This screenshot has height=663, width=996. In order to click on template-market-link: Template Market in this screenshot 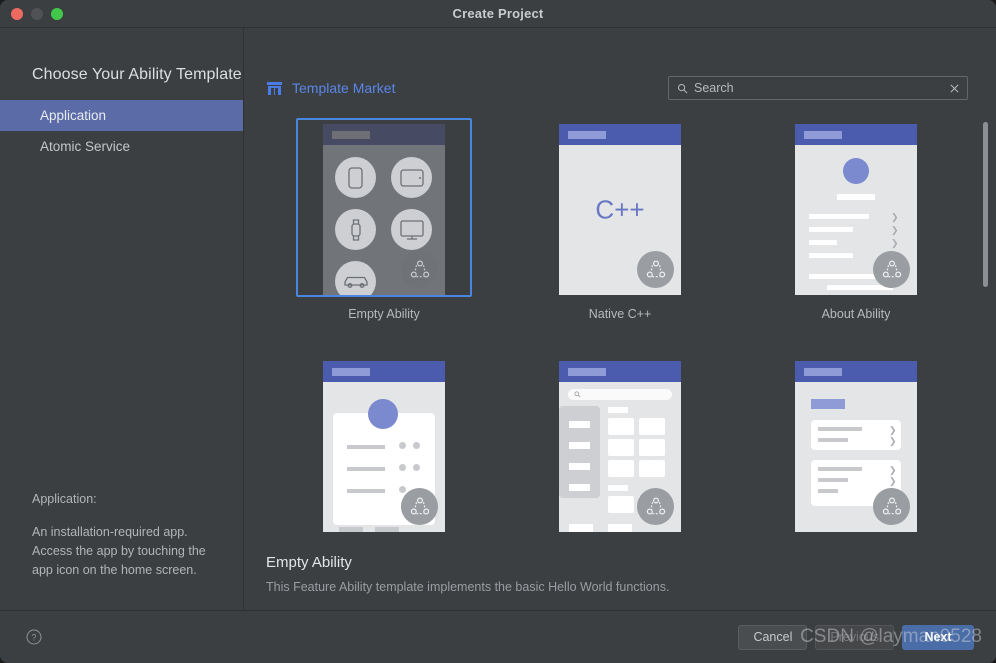, I will do `click(330, 88)`.